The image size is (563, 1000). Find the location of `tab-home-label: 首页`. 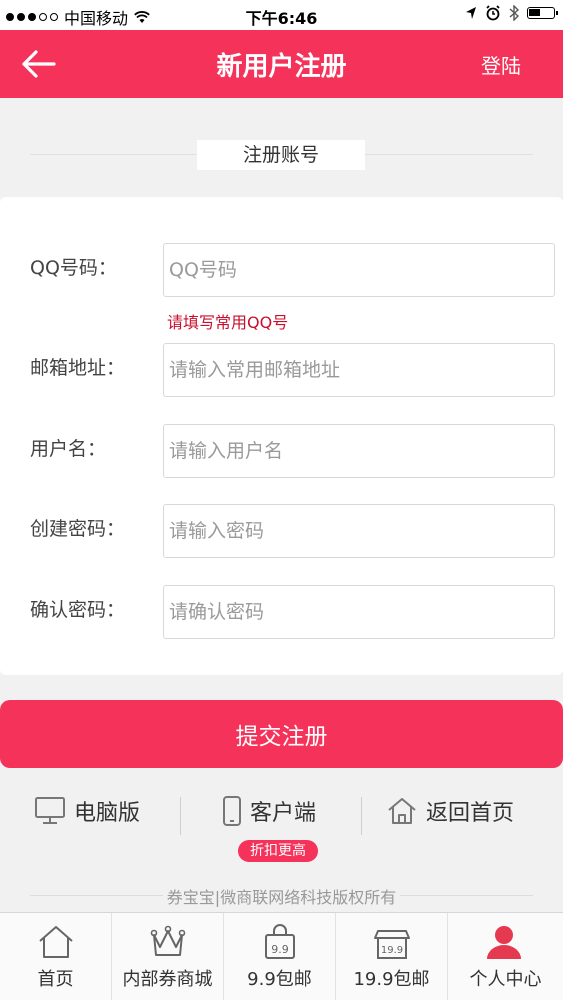

tab-home-label: 首页 is located at coordinates (55, 979).